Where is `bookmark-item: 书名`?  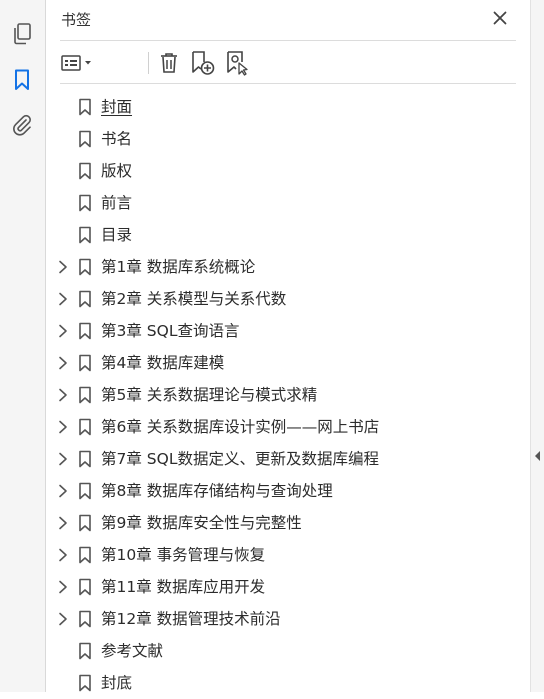
bookmark-item: 书名 is located at coordinates (288, 139).